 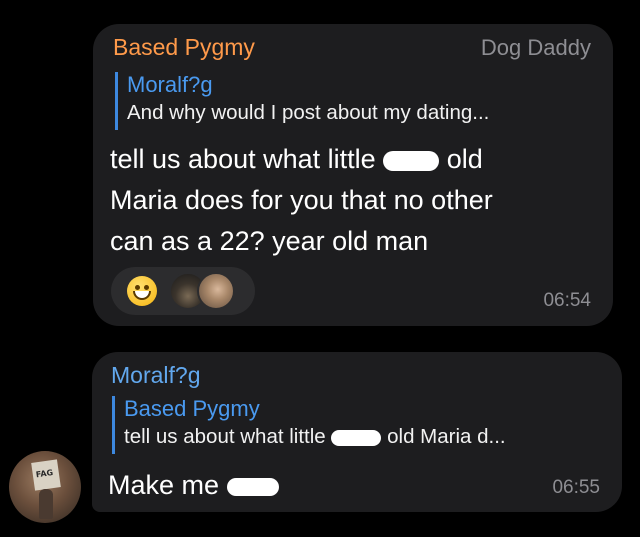 I want to click on sender-tag: Dog Daddy, so click(x=535, y=47).